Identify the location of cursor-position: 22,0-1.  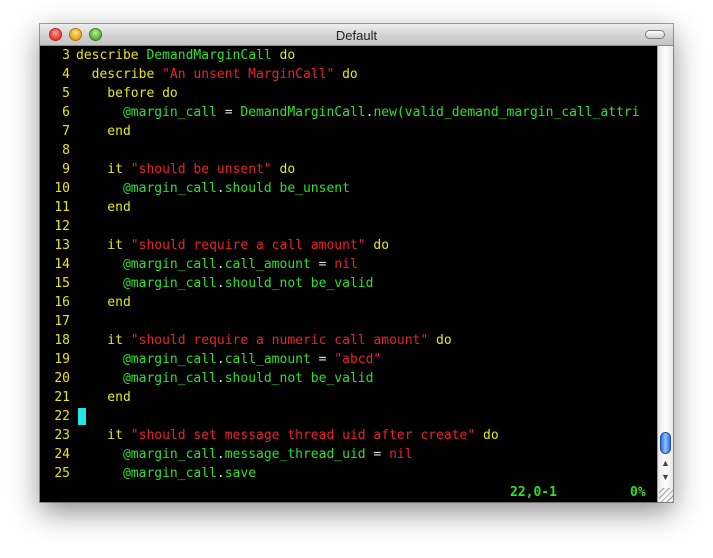
(533, 492).